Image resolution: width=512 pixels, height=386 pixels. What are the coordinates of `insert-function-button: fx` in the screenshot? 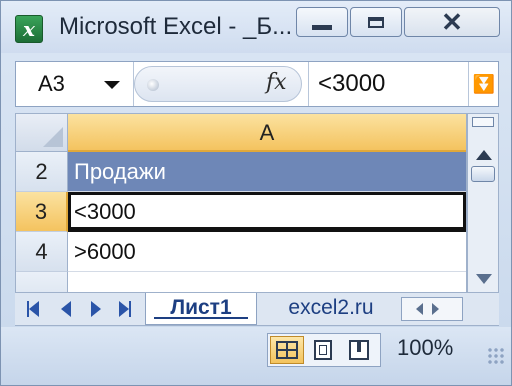 It's located at (276, 82).